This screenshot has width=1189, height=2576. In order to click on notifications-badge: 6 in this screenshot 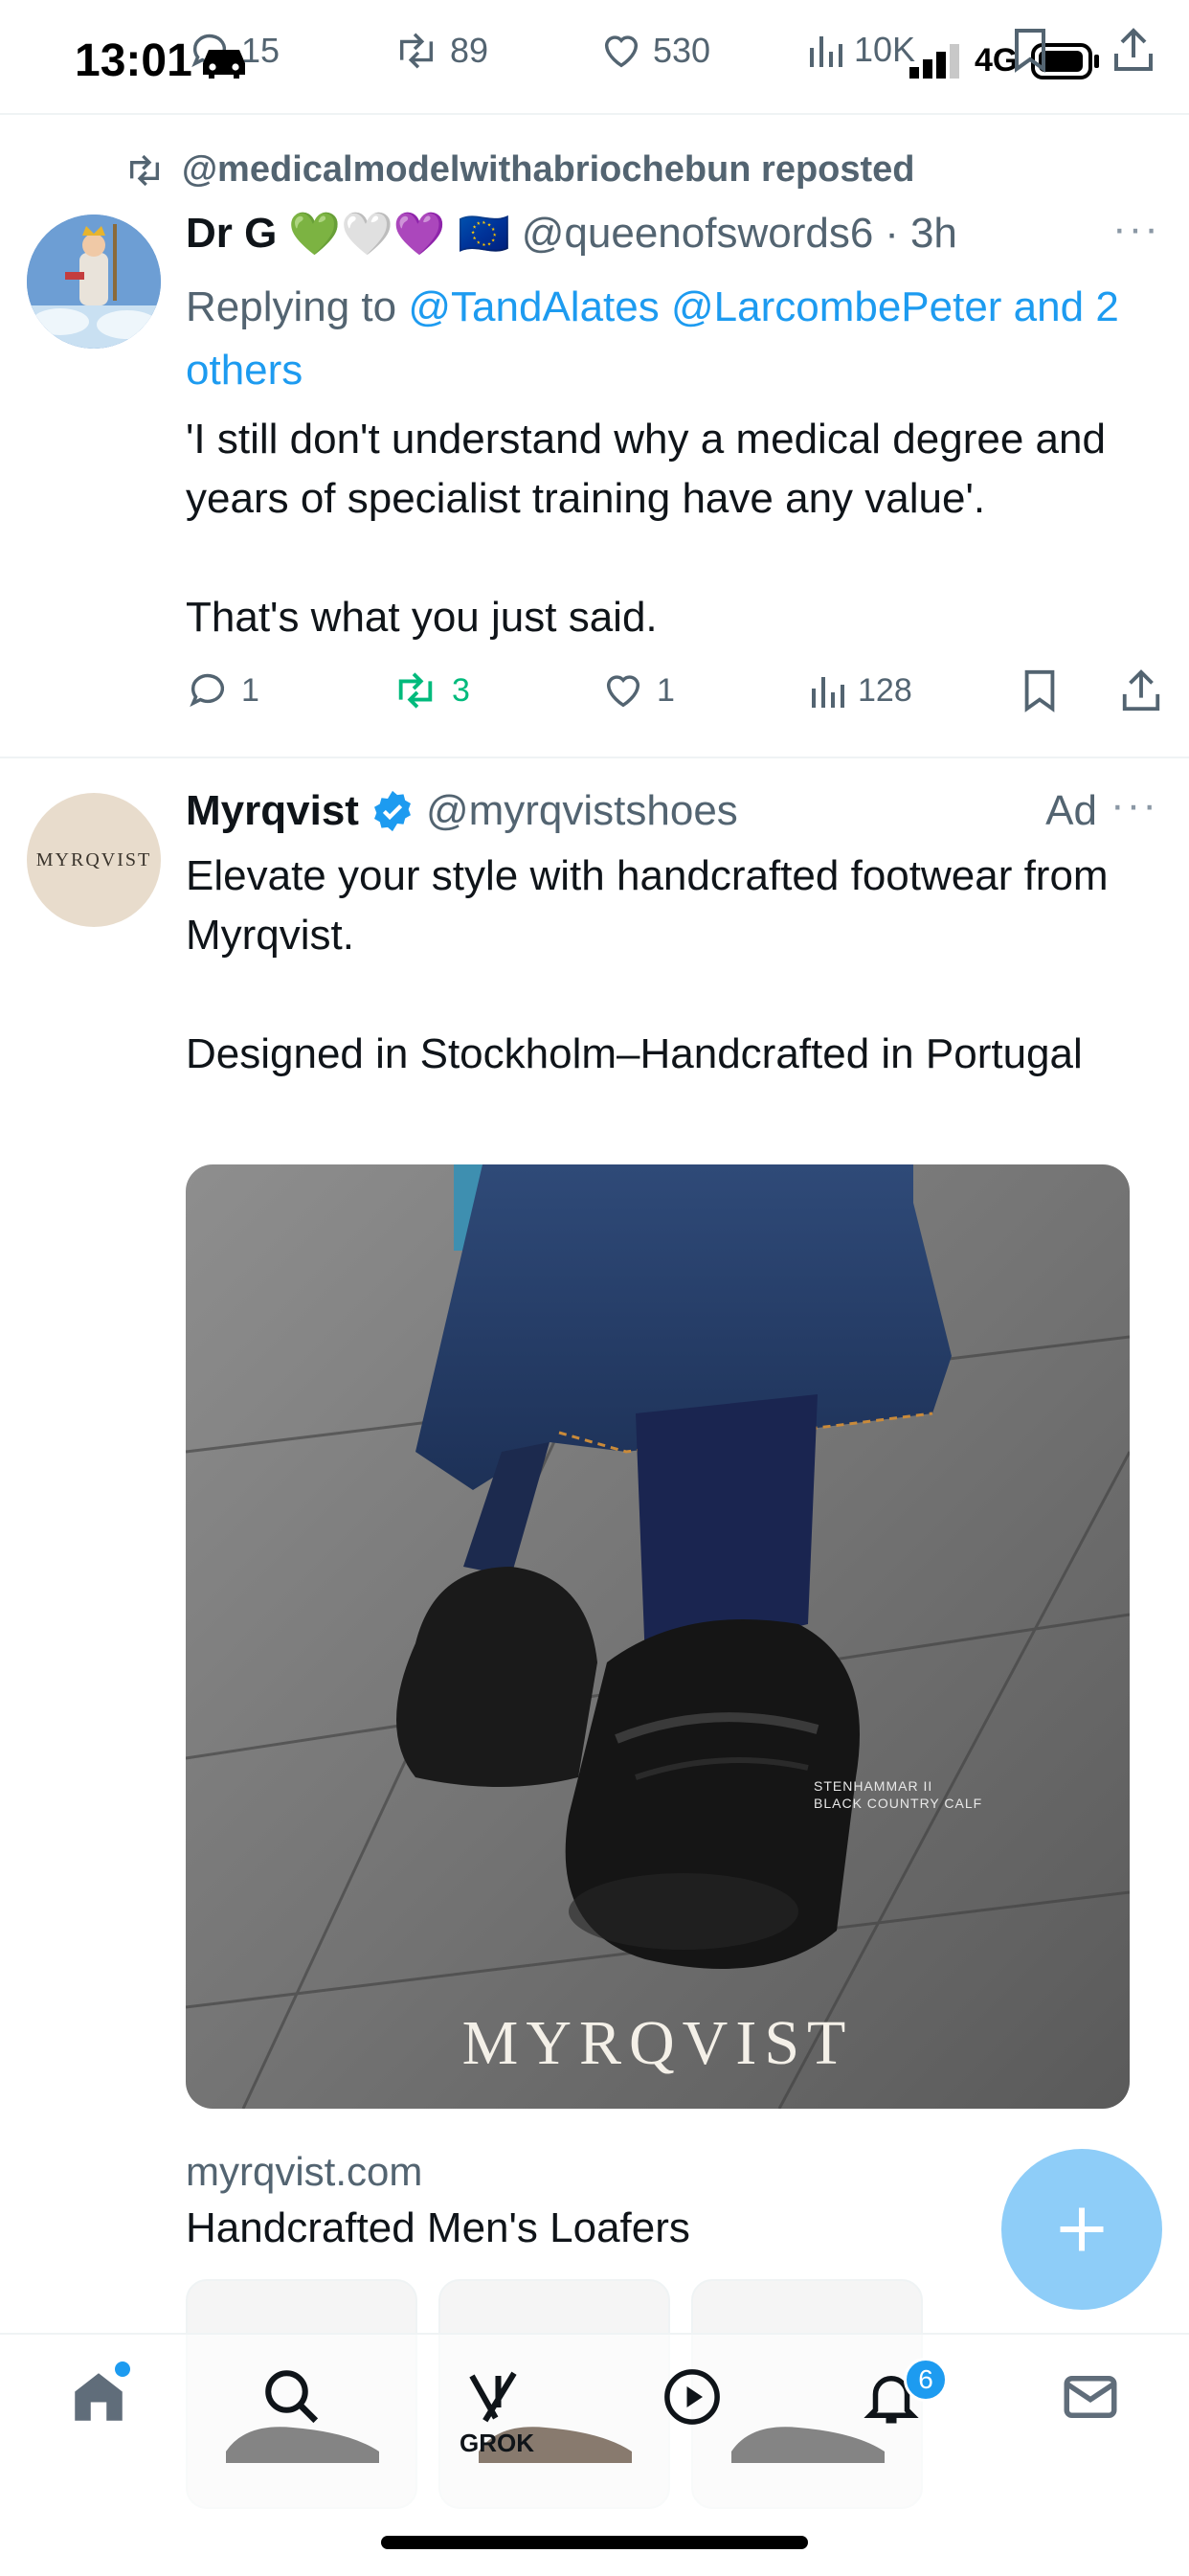, I will do `click(926, 2380)`.